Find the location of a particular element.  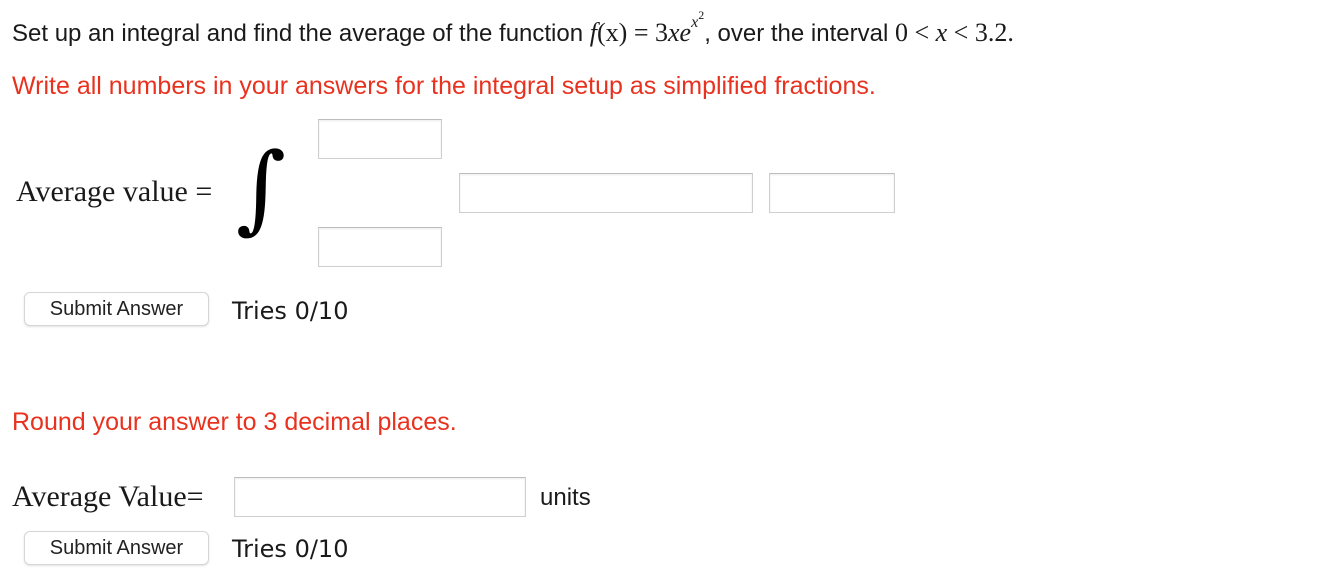

less-than-1: < is located at coordinates (922, 32).